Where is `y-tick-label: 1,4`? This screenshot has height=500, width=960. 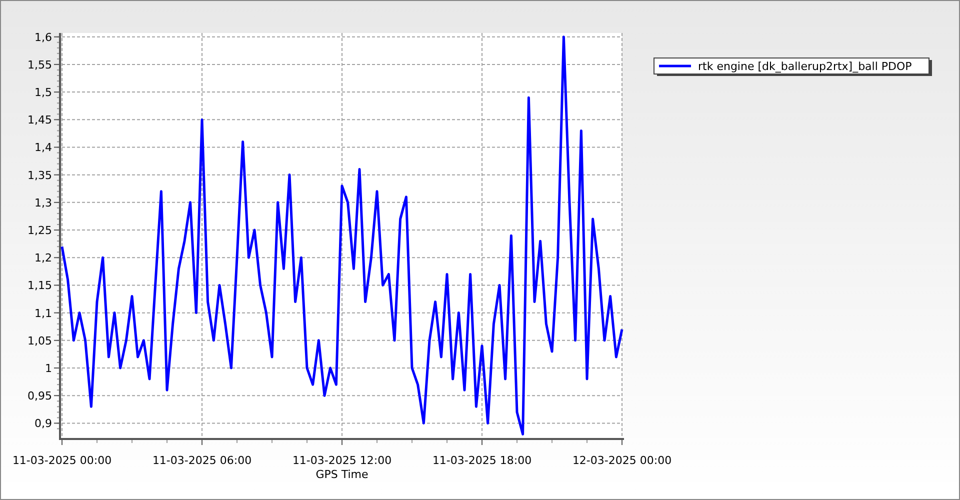 y-tick-label: 1,4 is located at coordinates (43, 147).